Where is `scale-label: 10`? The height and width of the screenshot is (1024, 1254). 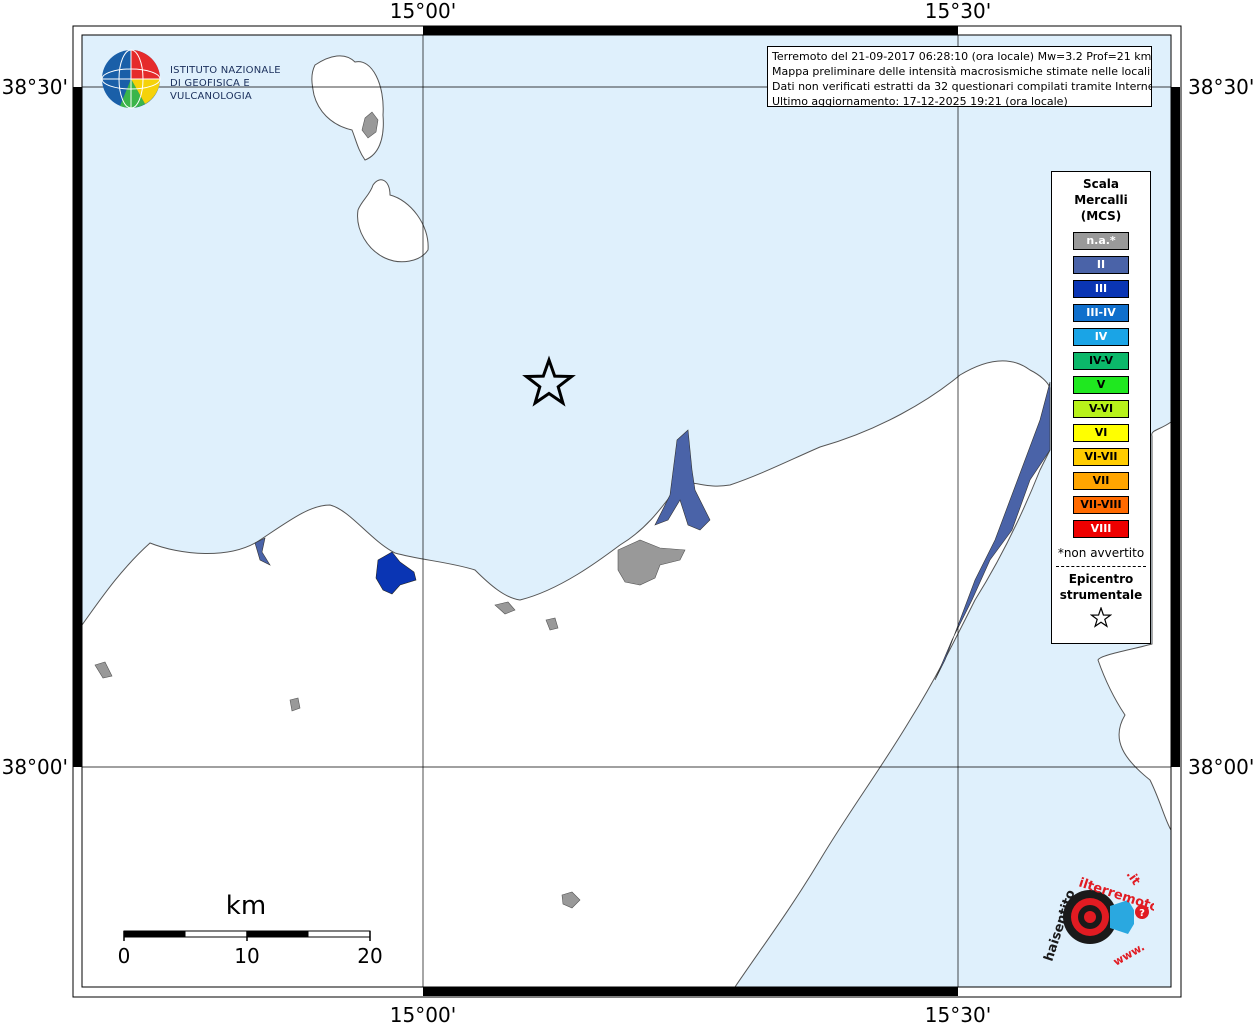 scale-label: 10 is located at coordinates (246, 956).